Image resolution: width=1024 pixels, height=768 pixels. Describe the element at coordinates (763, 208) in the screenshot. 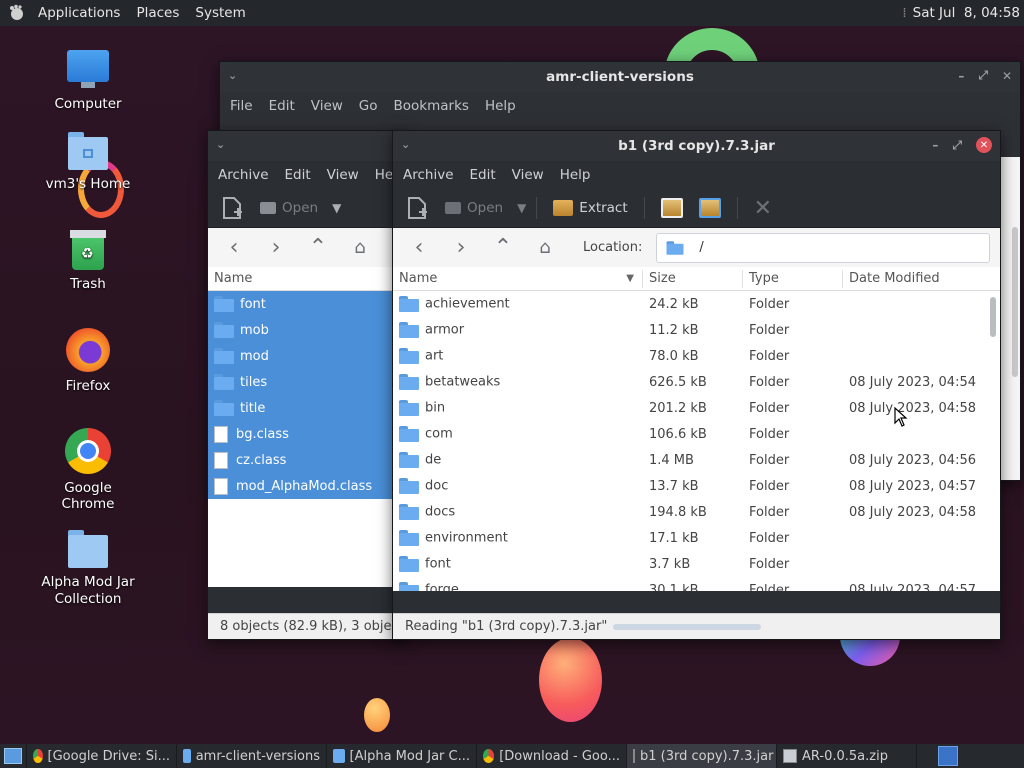

I see `delete-button: ✕` at that location.